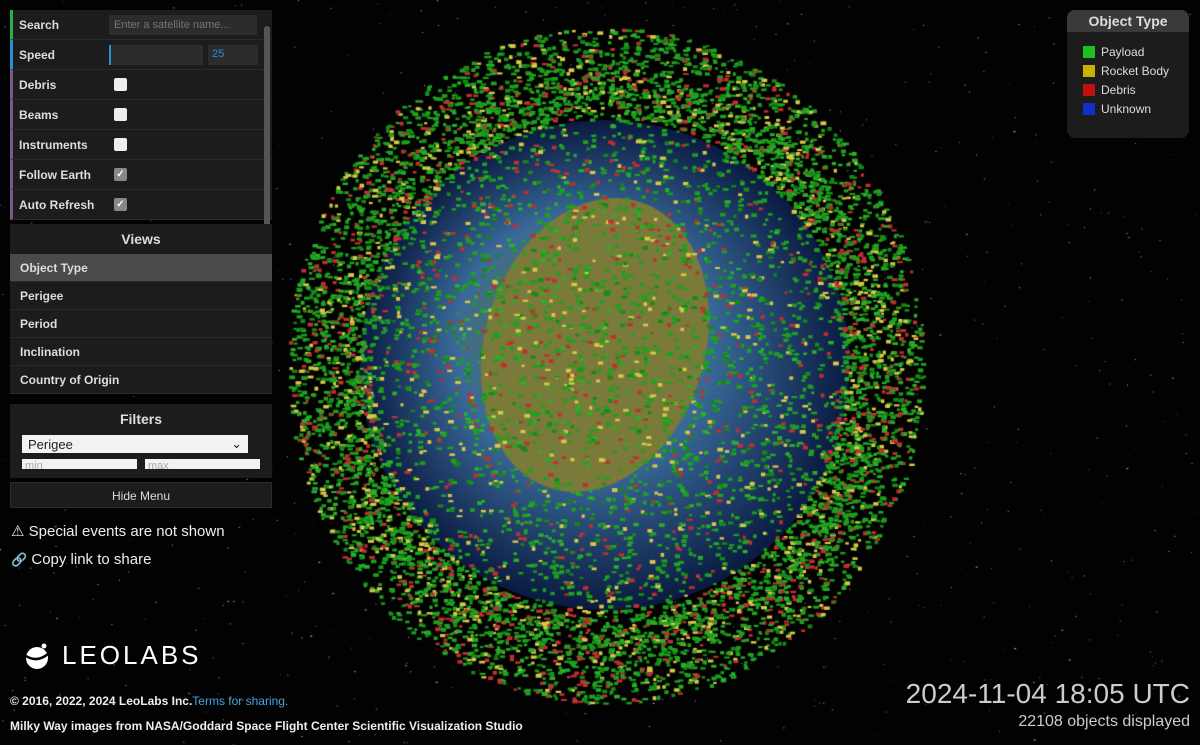 This screenshot has height=745, width=1200. What do you see at coordinates (183, 24) in the screenshot?
I see `search-input` at bounding box center [183, 24].